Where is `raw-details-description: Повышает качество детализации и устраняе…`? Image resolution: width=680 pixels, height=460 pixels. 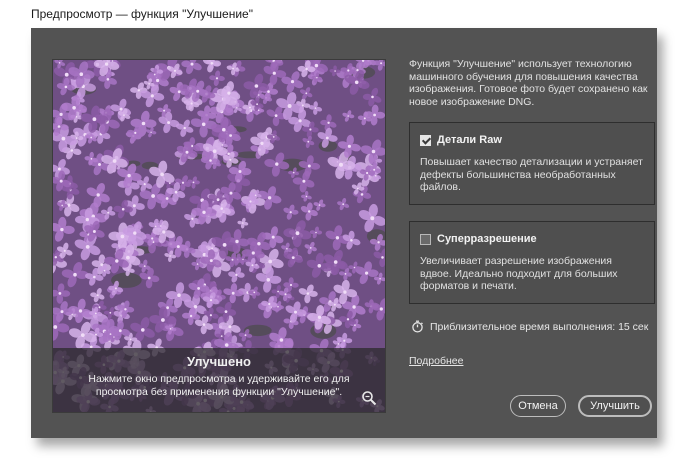
raw-details-description: Повышает качество детализации и устраняе… is located at coordinates (531, 174).